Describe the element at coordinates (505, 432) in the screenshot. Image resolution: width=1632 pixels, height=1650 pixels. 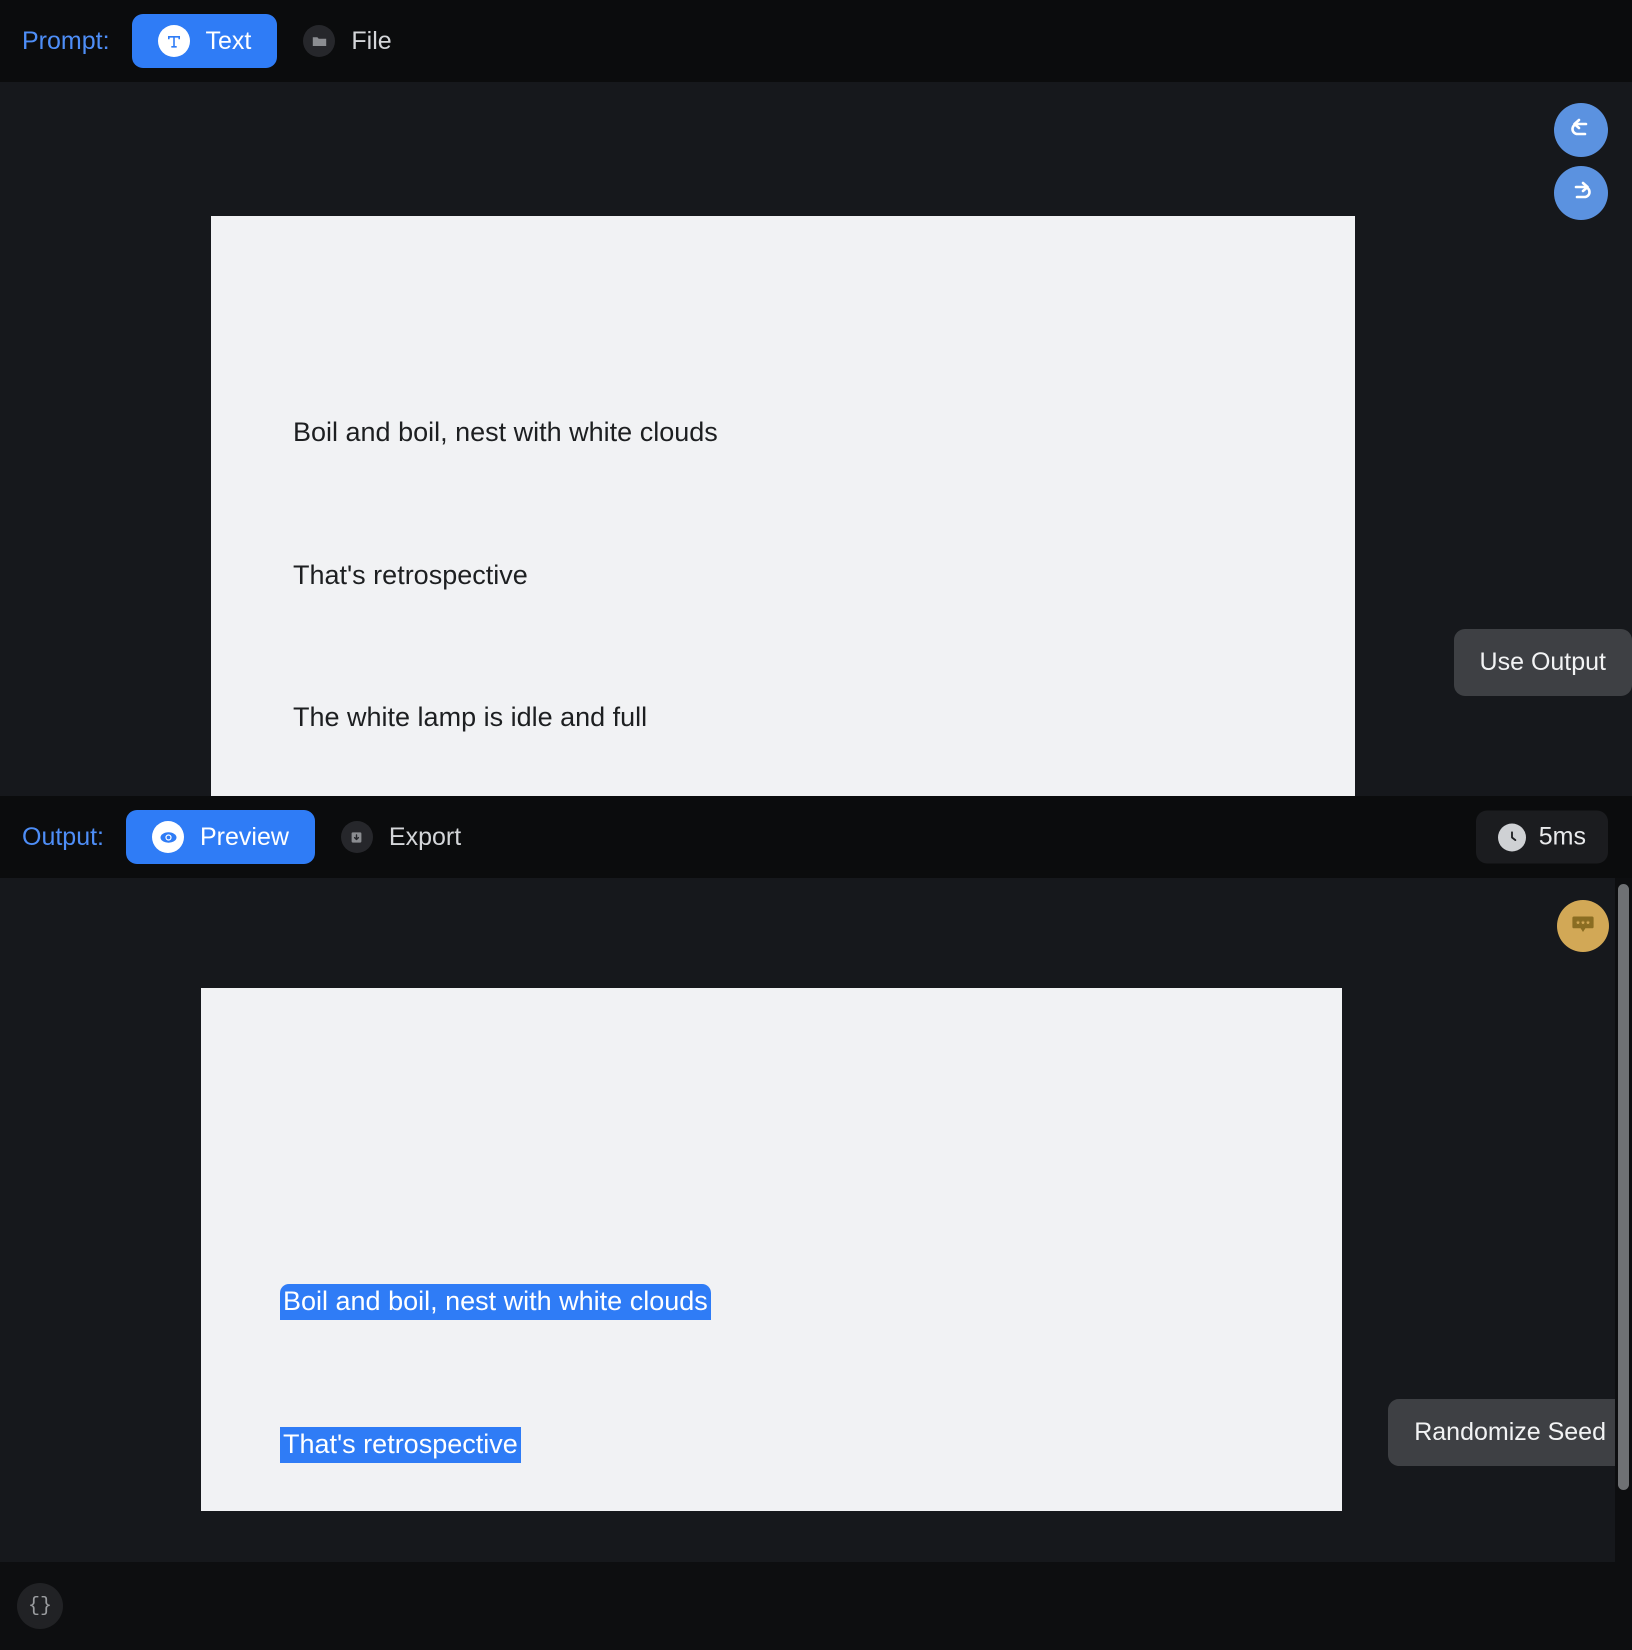
I see `prompt-line: Boil and boil, nest with white clouds` at that location.